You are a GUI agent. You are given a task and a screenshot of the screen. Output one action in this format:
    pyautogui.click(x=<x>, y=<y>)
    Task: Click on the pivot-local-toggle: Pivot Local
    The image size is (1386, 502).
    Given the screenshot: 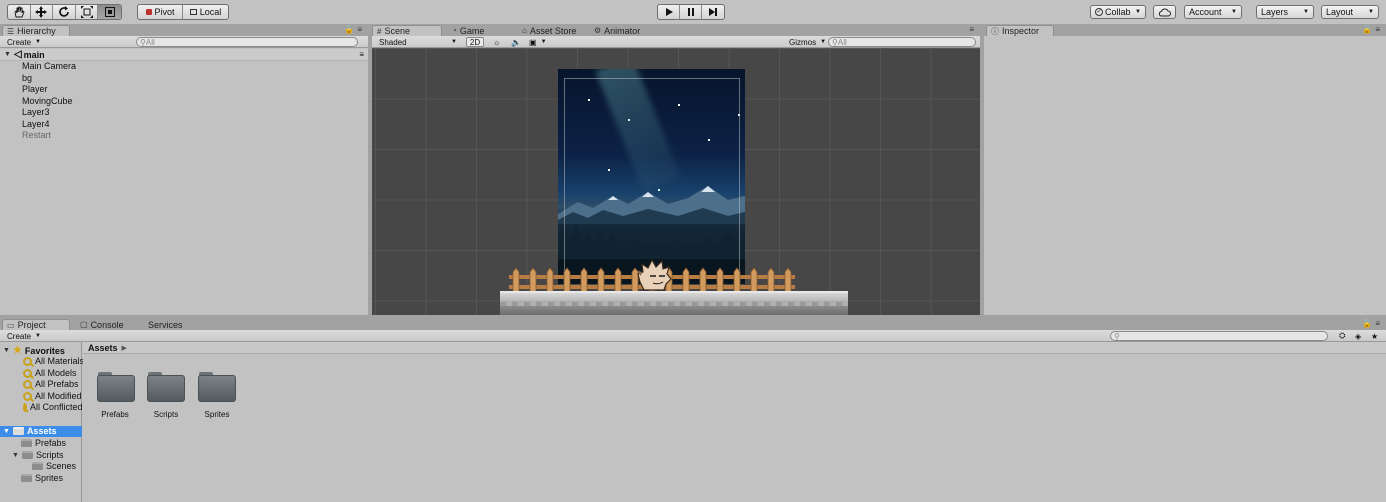 What is the action you would take?
    pyautogui.click(x=183, y=12)
    